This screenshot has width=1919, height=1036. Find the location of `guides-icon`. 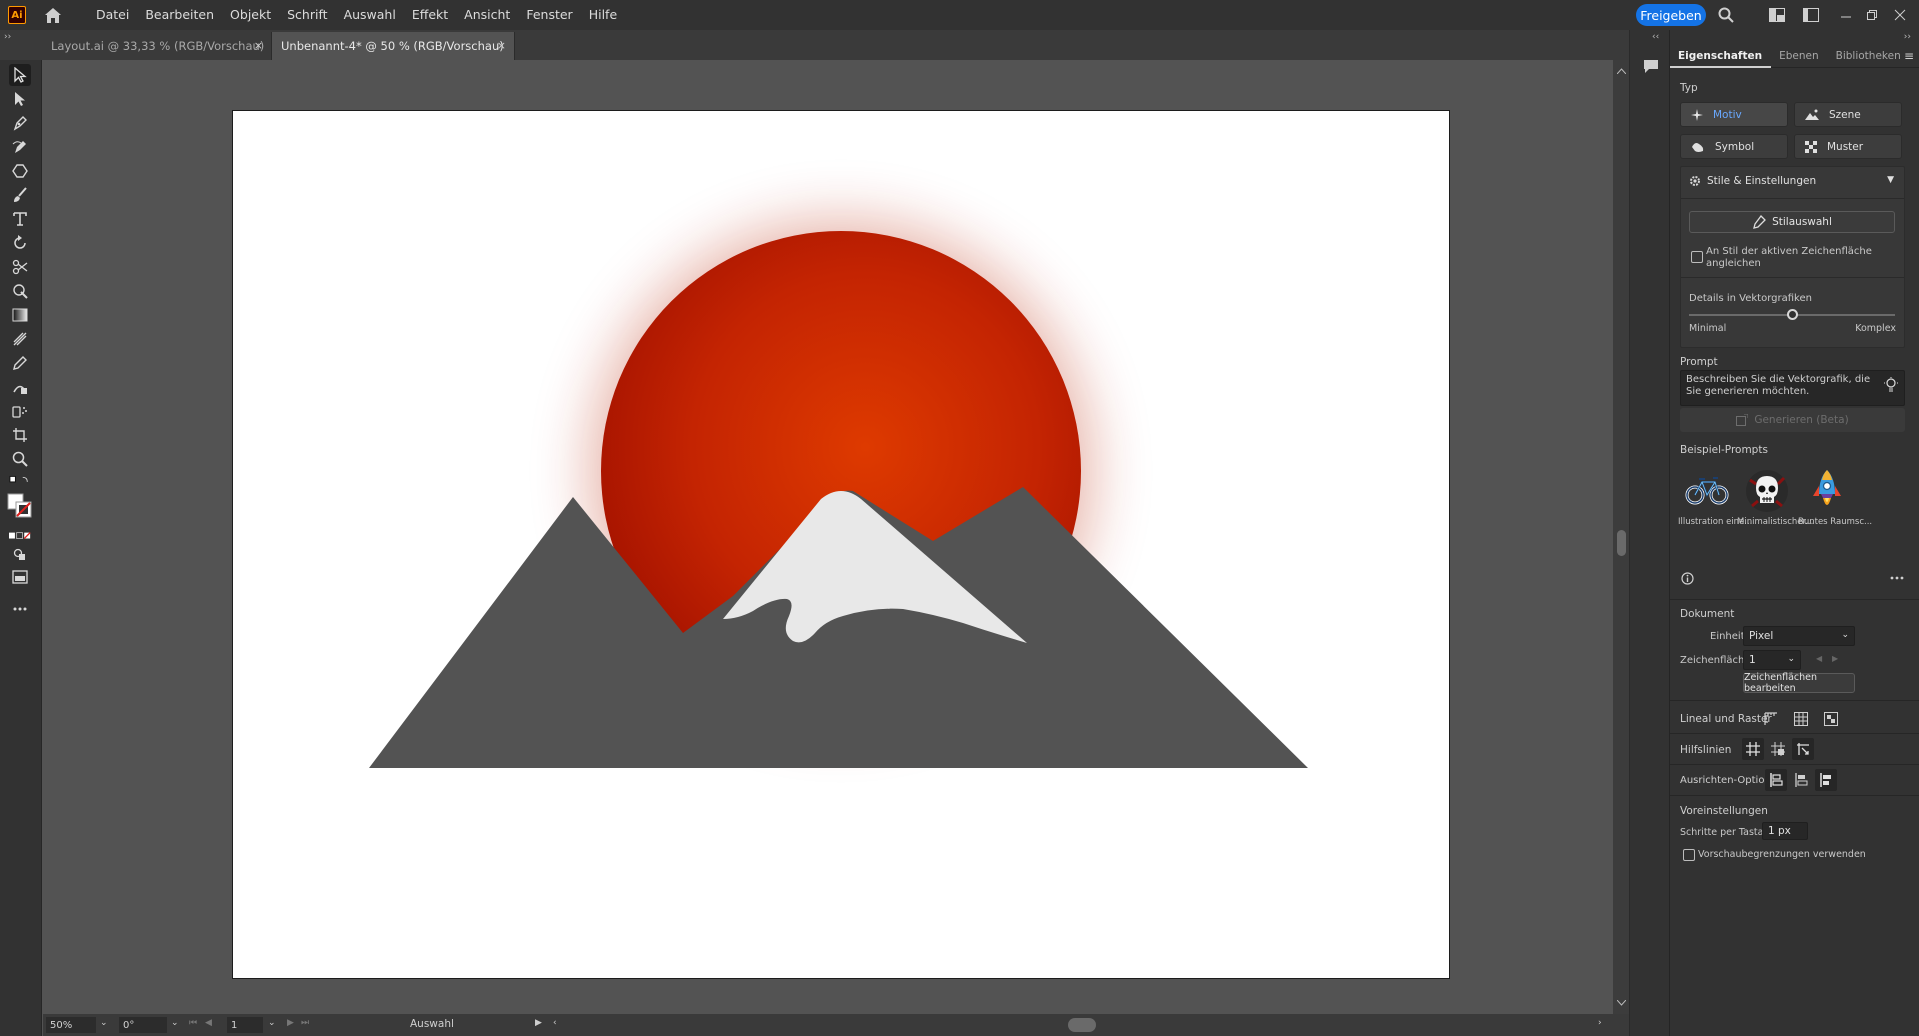

guides-icon is located at coordinates (1753, 749).